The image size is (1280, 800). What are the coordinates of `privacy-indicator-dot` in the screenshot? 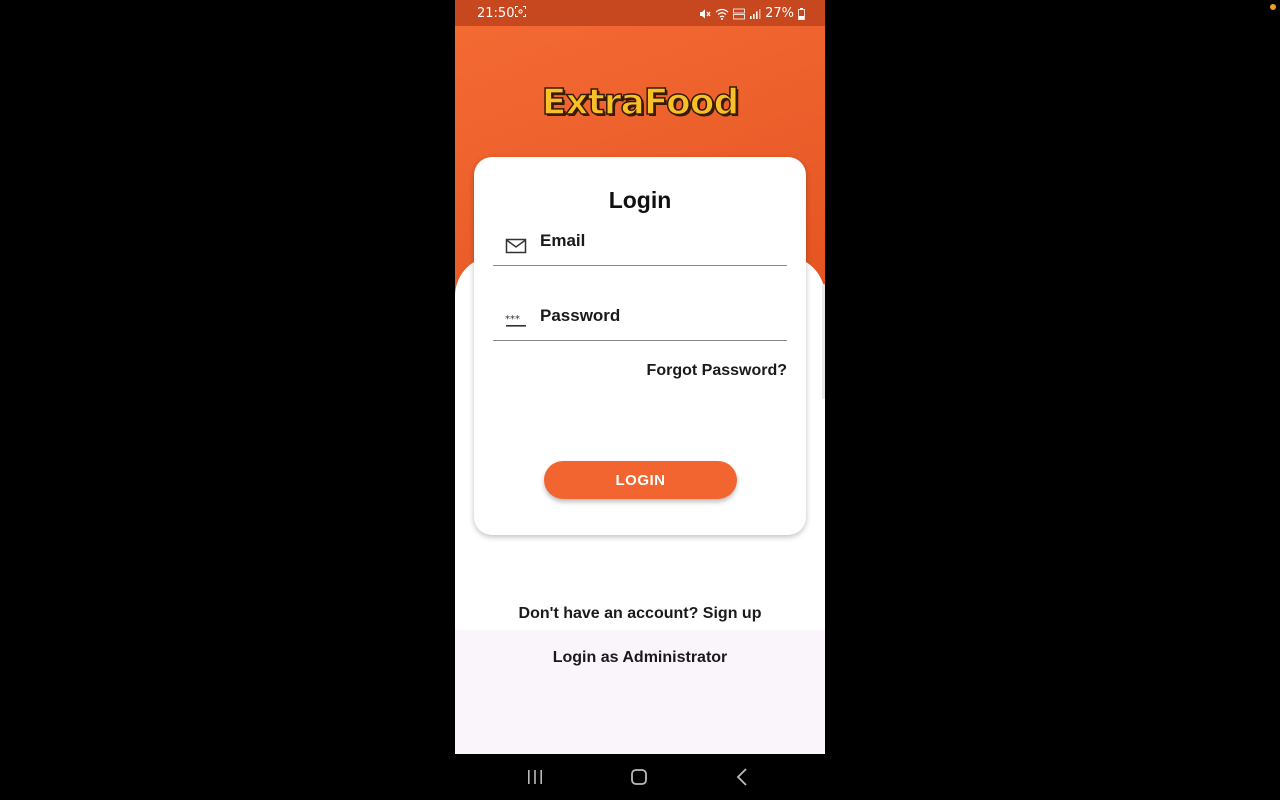 It's located at (1273, 7).